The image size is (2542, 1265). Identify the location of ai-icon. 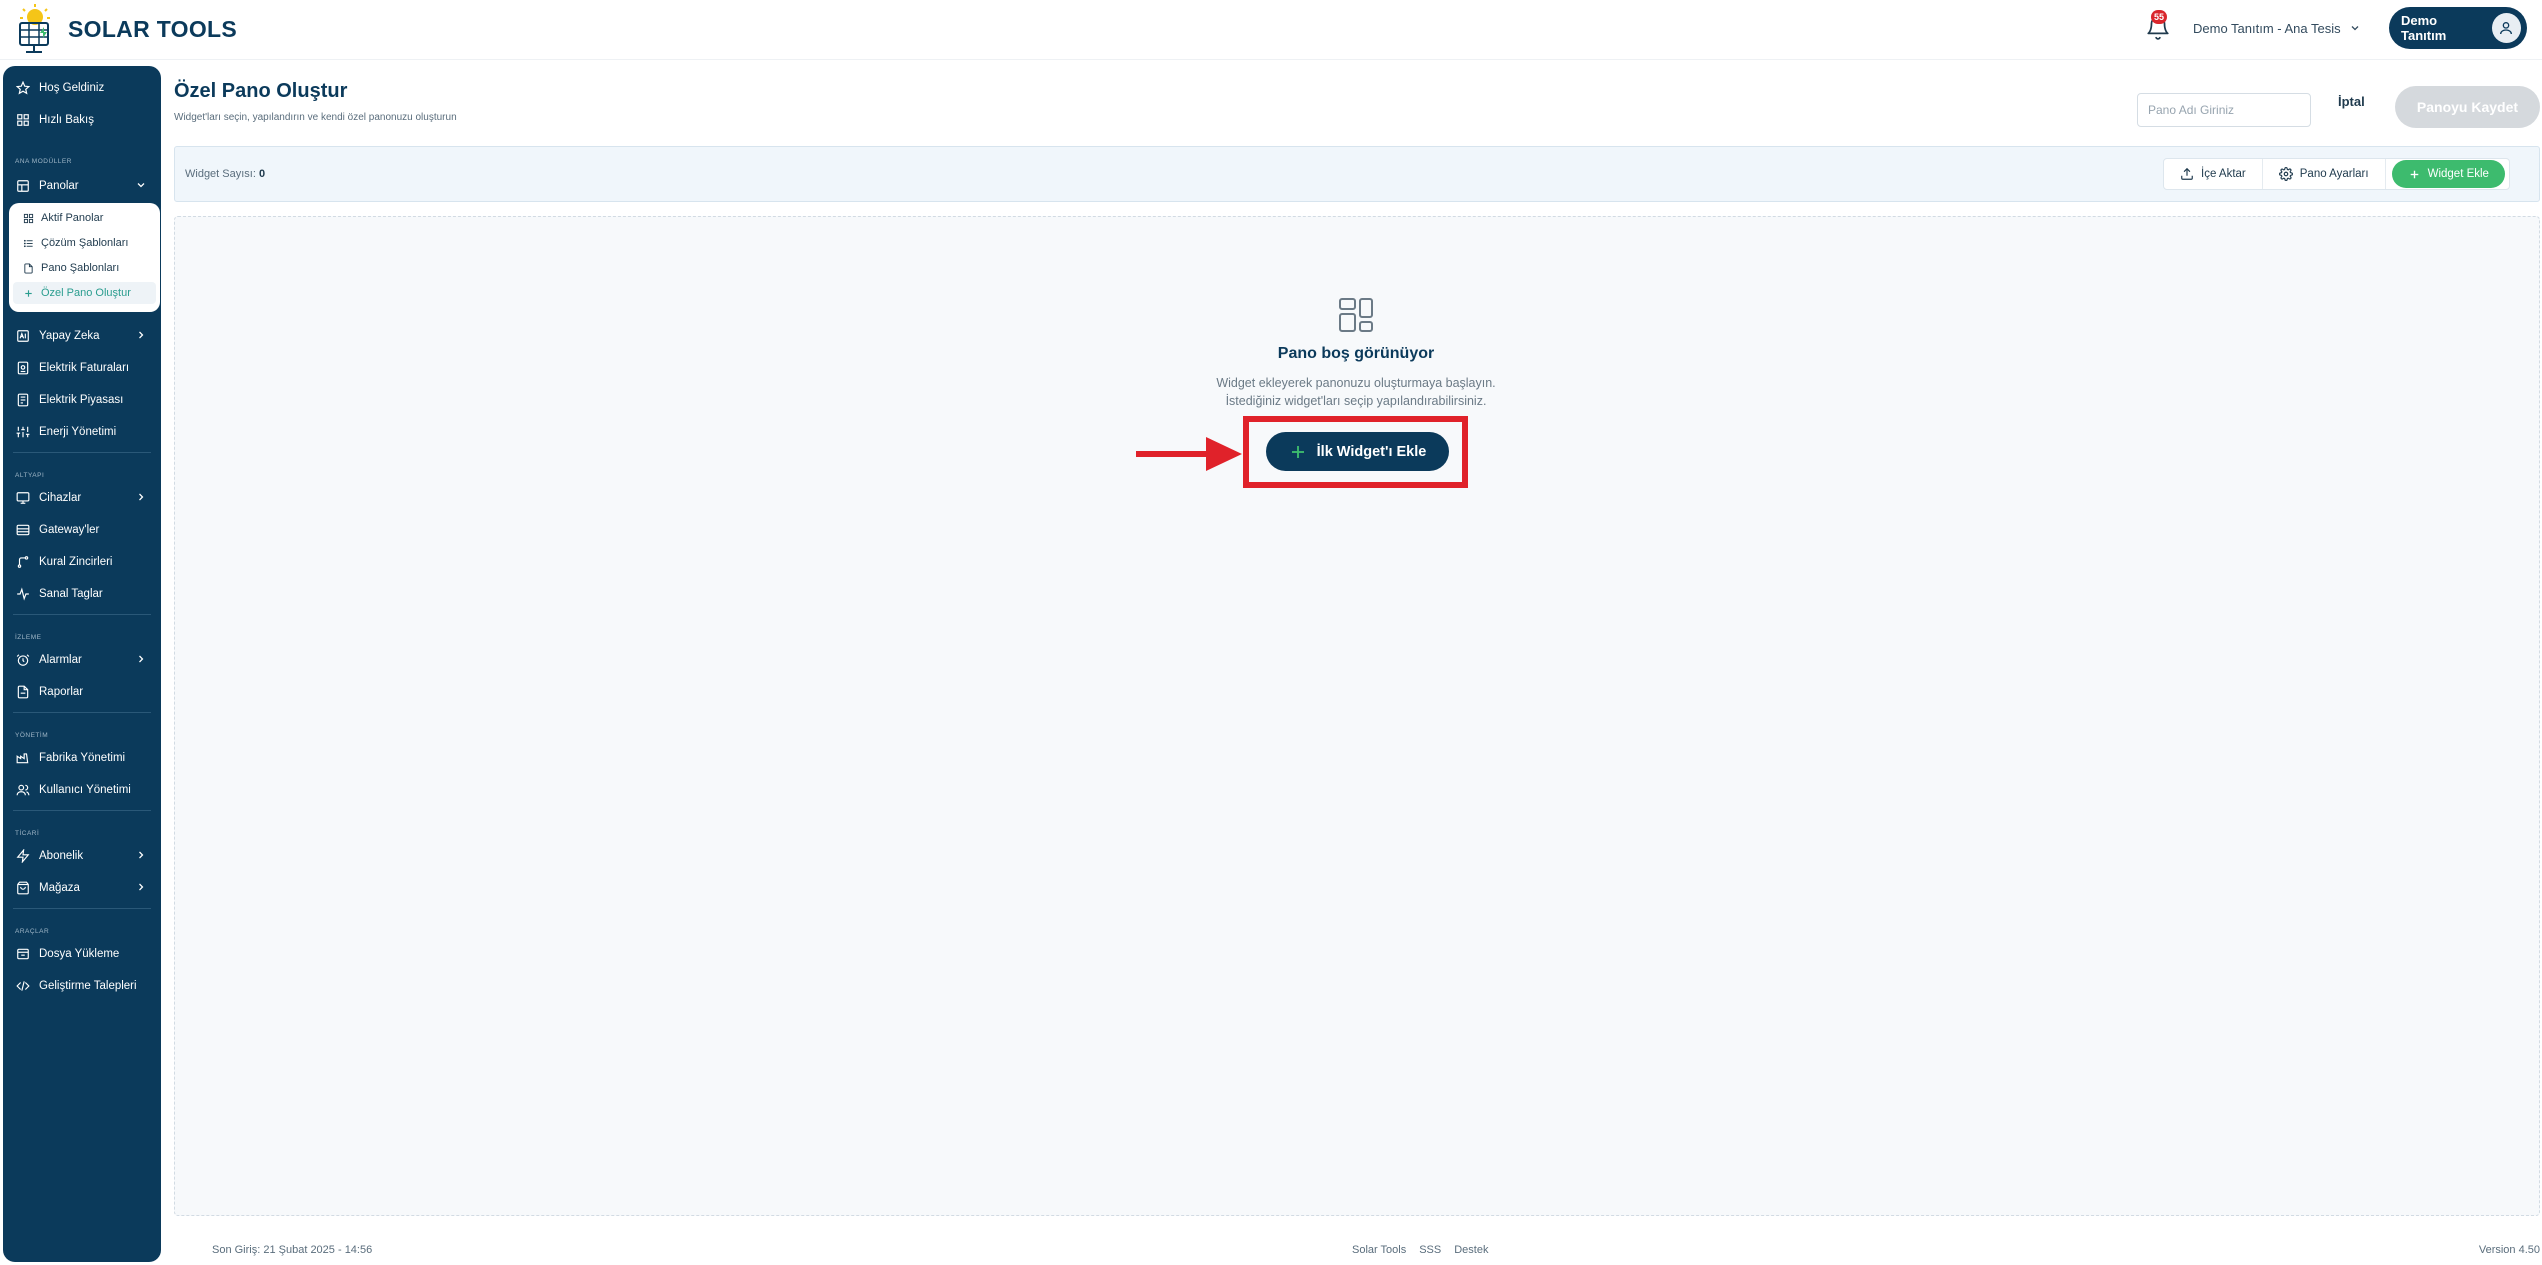
(23, 336).